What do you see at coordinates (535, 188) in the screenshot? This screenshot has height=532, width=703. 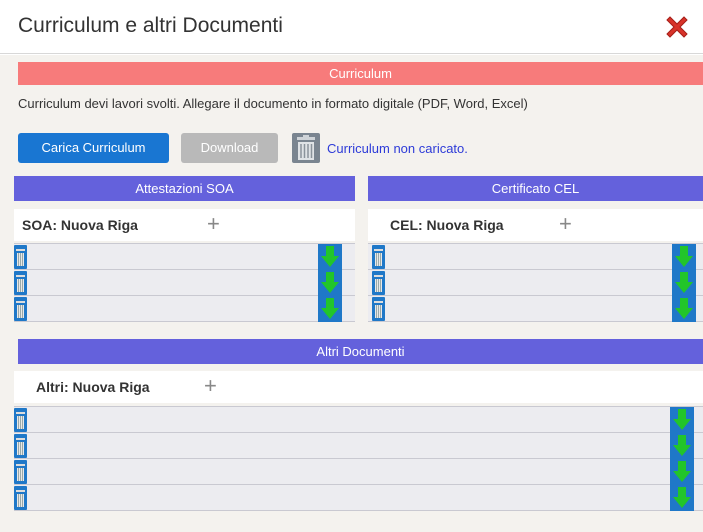 I see `cel-header: Certificato CEL` at bounding box center [535, 188].